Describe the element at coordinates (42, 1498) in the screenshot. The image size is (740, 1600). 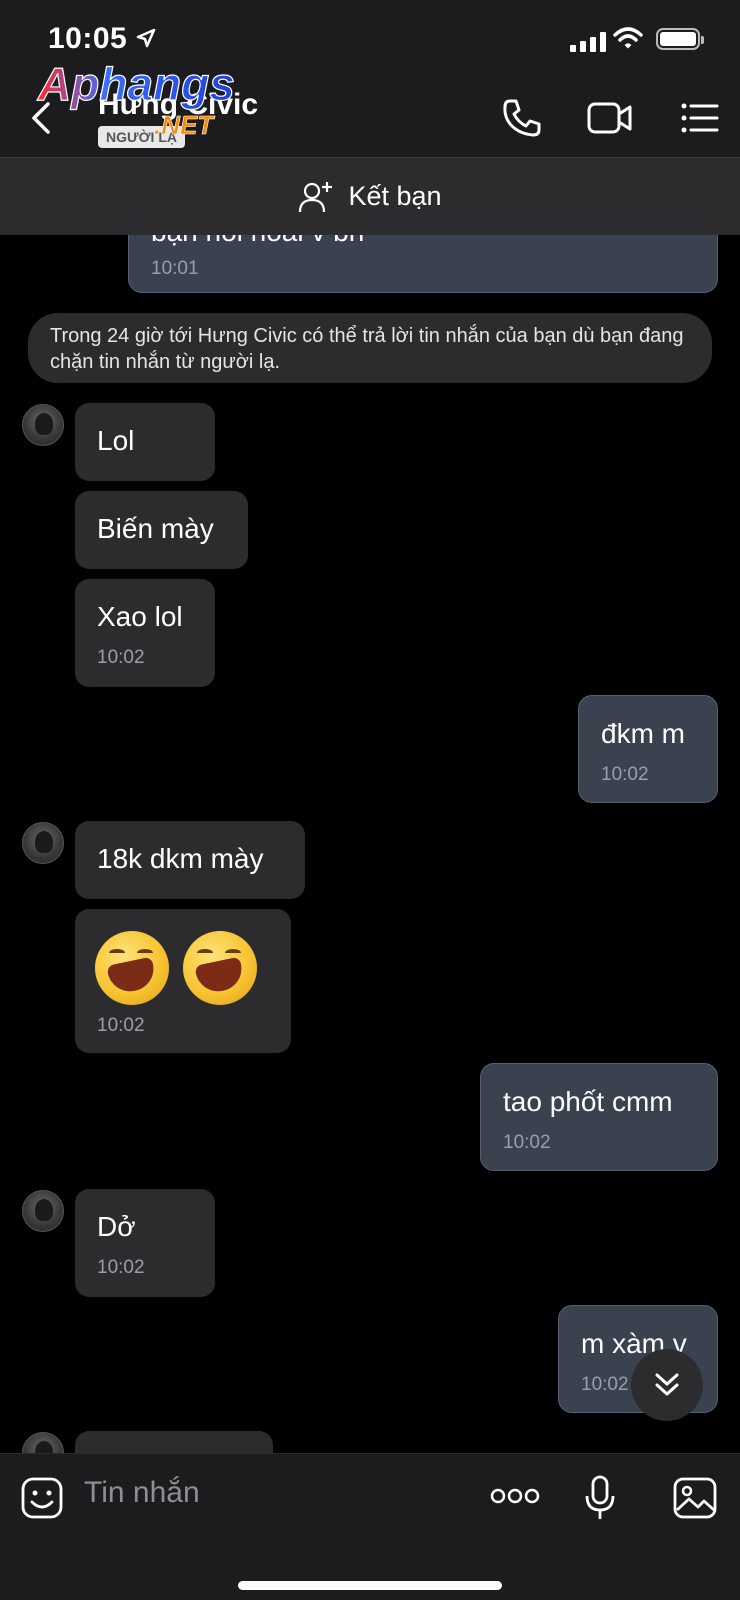
I see `sticker-icon` at that location.